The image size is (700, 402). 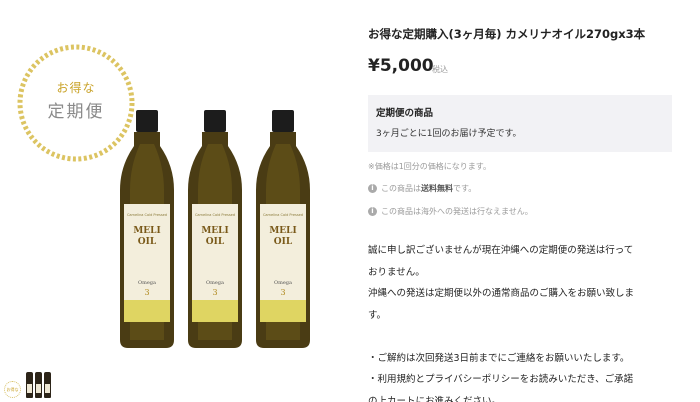 What do you see at coordinates (457, 211) in the screenshot?
I see `overseas-note-text: この商品は海外への発送は行なえません。` at bounding box center [457, 211].